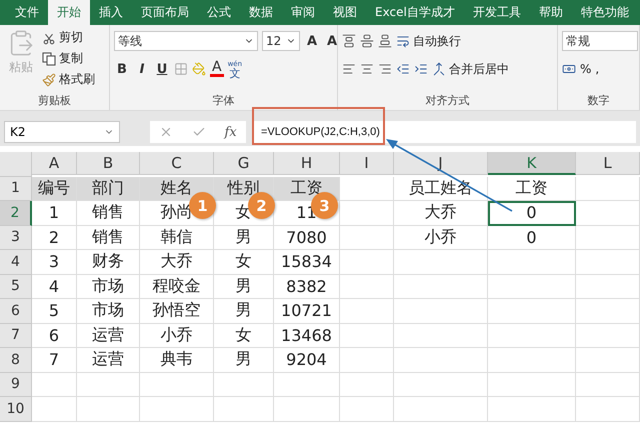 Image resolution: width=640 pixels, height=434 pixels. What do you see at coordinates (54, 188) in the screenshot?
I see `table-cell: 编号` at bounding box center [54, 188].